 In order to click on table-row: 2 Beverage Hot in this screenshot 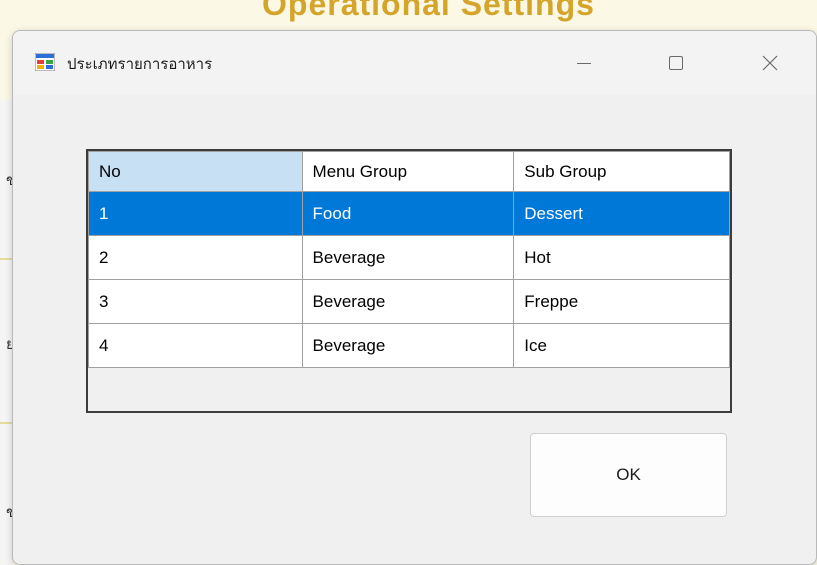, I will do `click(409, 257)`.